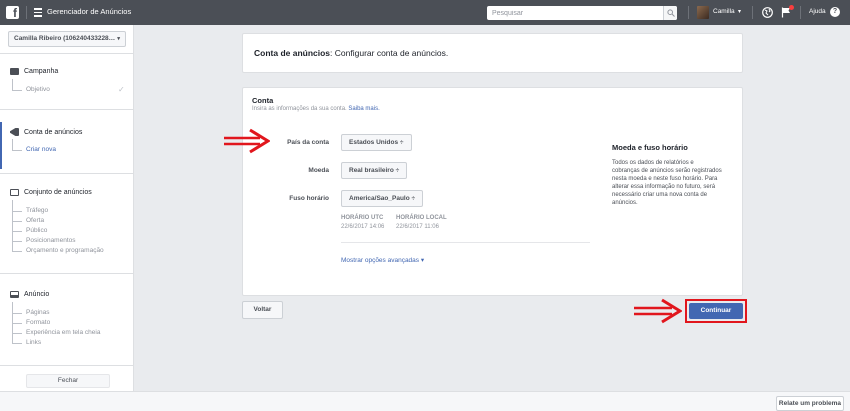  Describe the element at coordinates (417, 227) in the screenshot. I see `local-time-value: 22/6/2017 11:06` at that location.